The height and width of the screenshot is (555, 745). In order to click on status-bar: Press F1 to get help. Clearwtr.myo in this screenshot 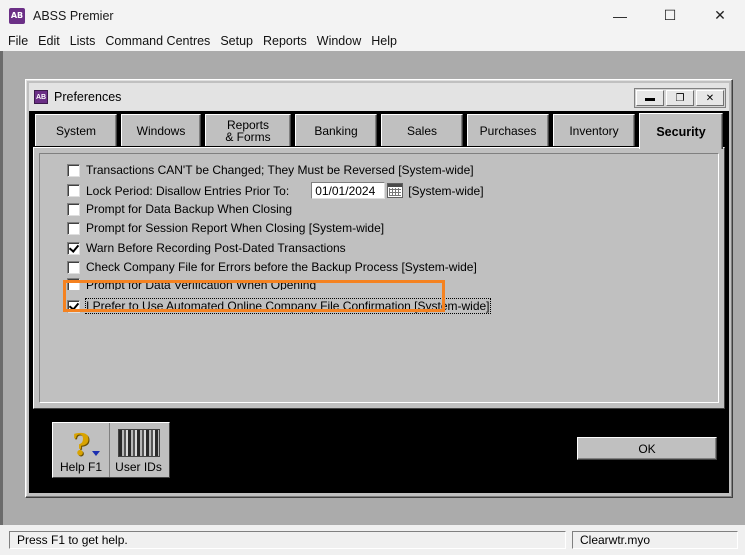, I will do `click(372, 540)`.